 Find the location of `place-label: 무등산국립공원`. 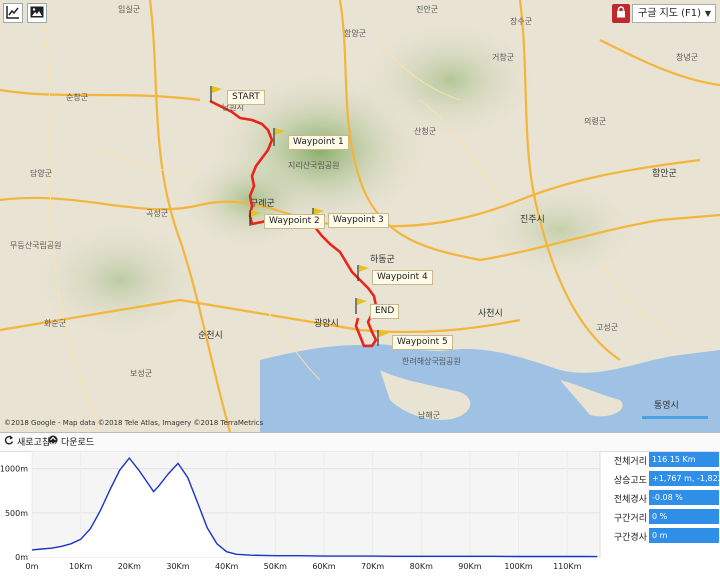

place-label: 무등산국립공원 is located at coordinates (36, 245).